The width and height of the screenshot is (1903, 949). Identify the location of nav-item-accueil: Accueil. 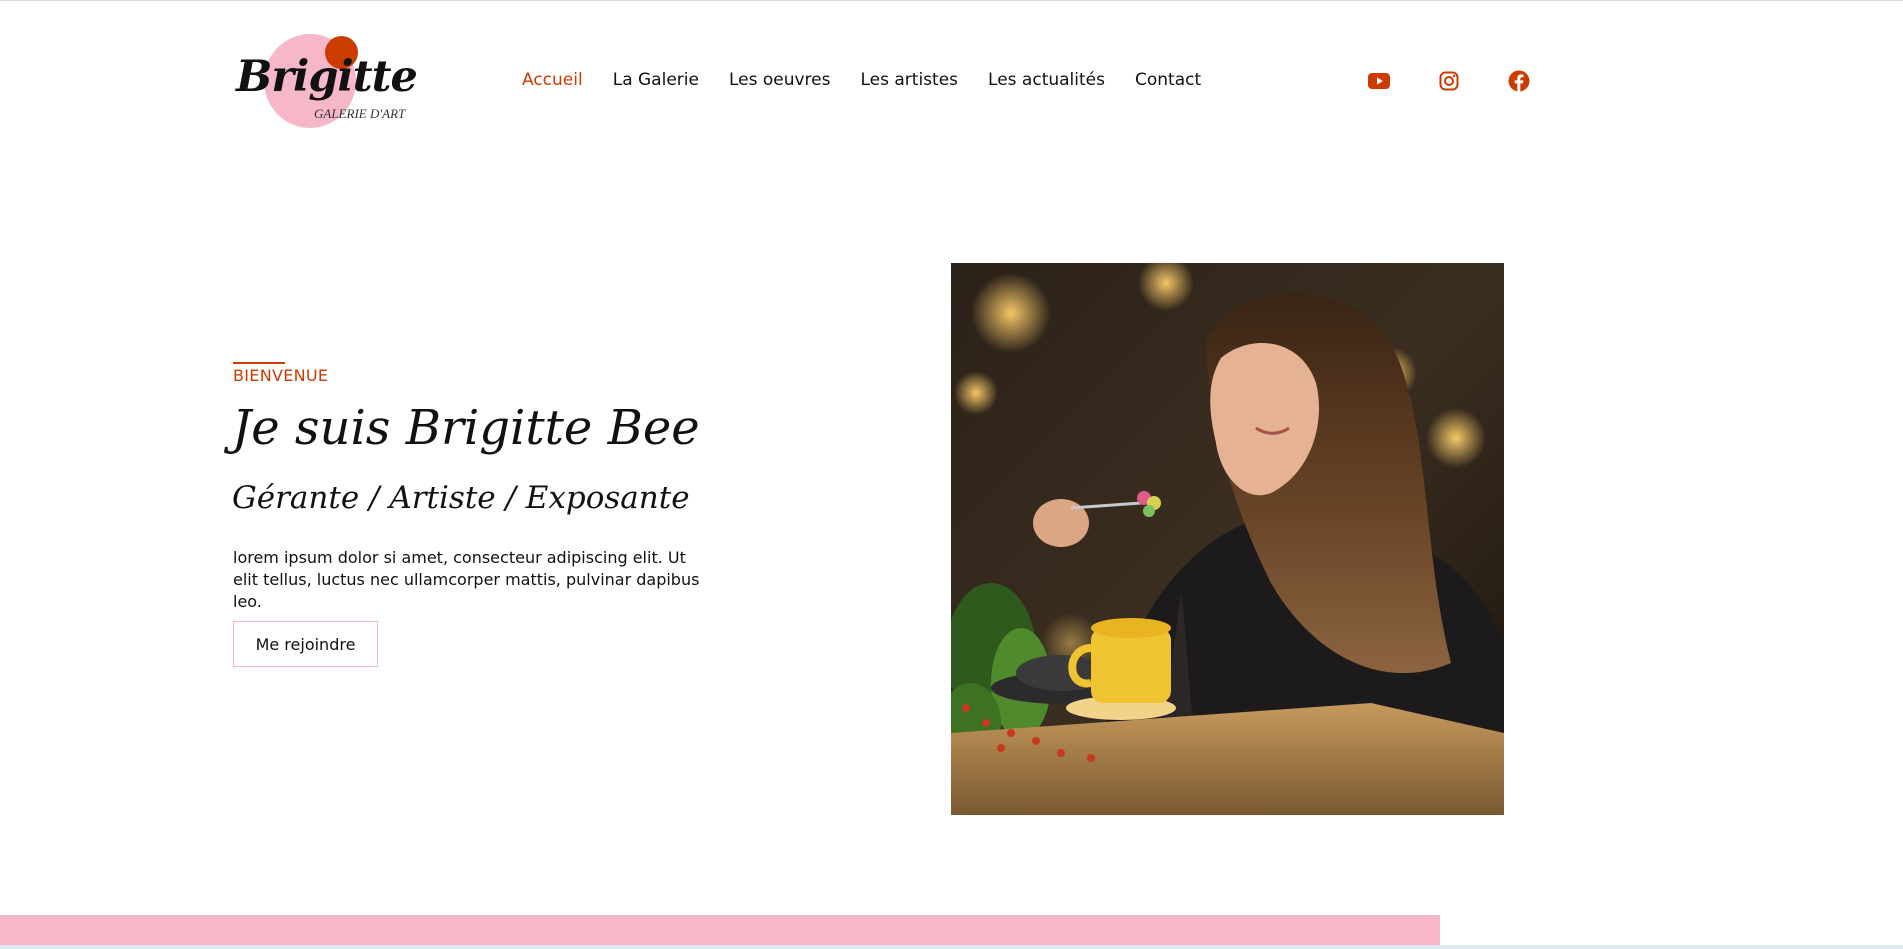
(552, 82).